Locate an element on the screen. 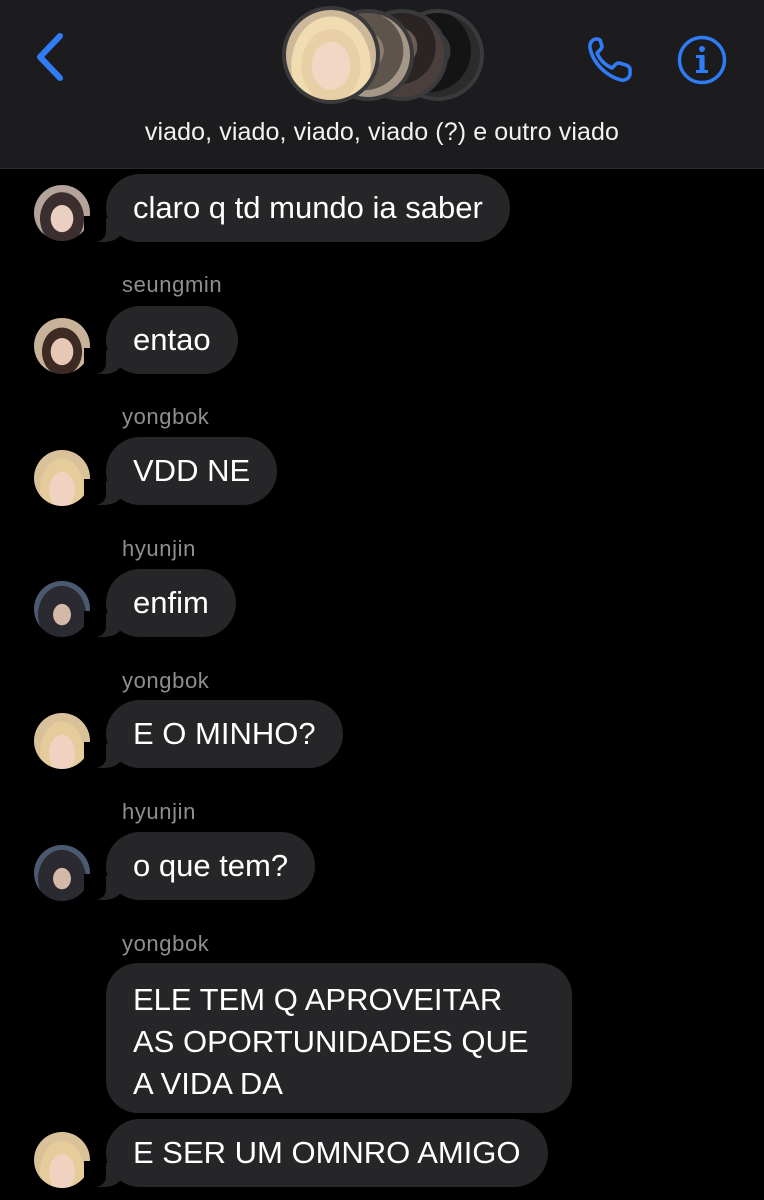 The width and height of the screenshot is (764, 1200). phone-icon is located at coordinates (610, 59).